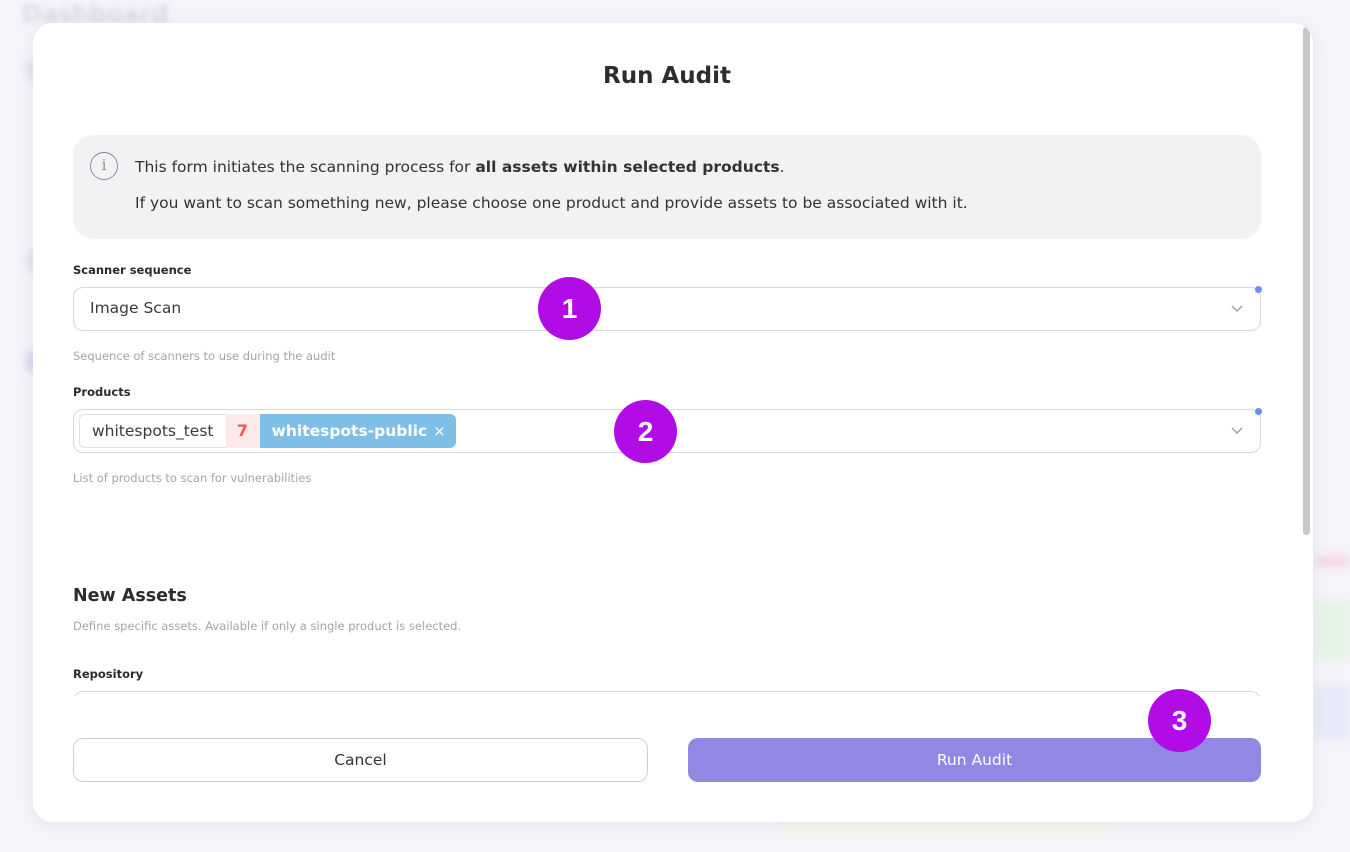 Image resolution: width=1350 pixels, height=852 pixels. What do you see at coordinates (667, 759) in the screenshot?
I see `modal-footer: Cancel Run Audit` at bounding box center [667, 759].